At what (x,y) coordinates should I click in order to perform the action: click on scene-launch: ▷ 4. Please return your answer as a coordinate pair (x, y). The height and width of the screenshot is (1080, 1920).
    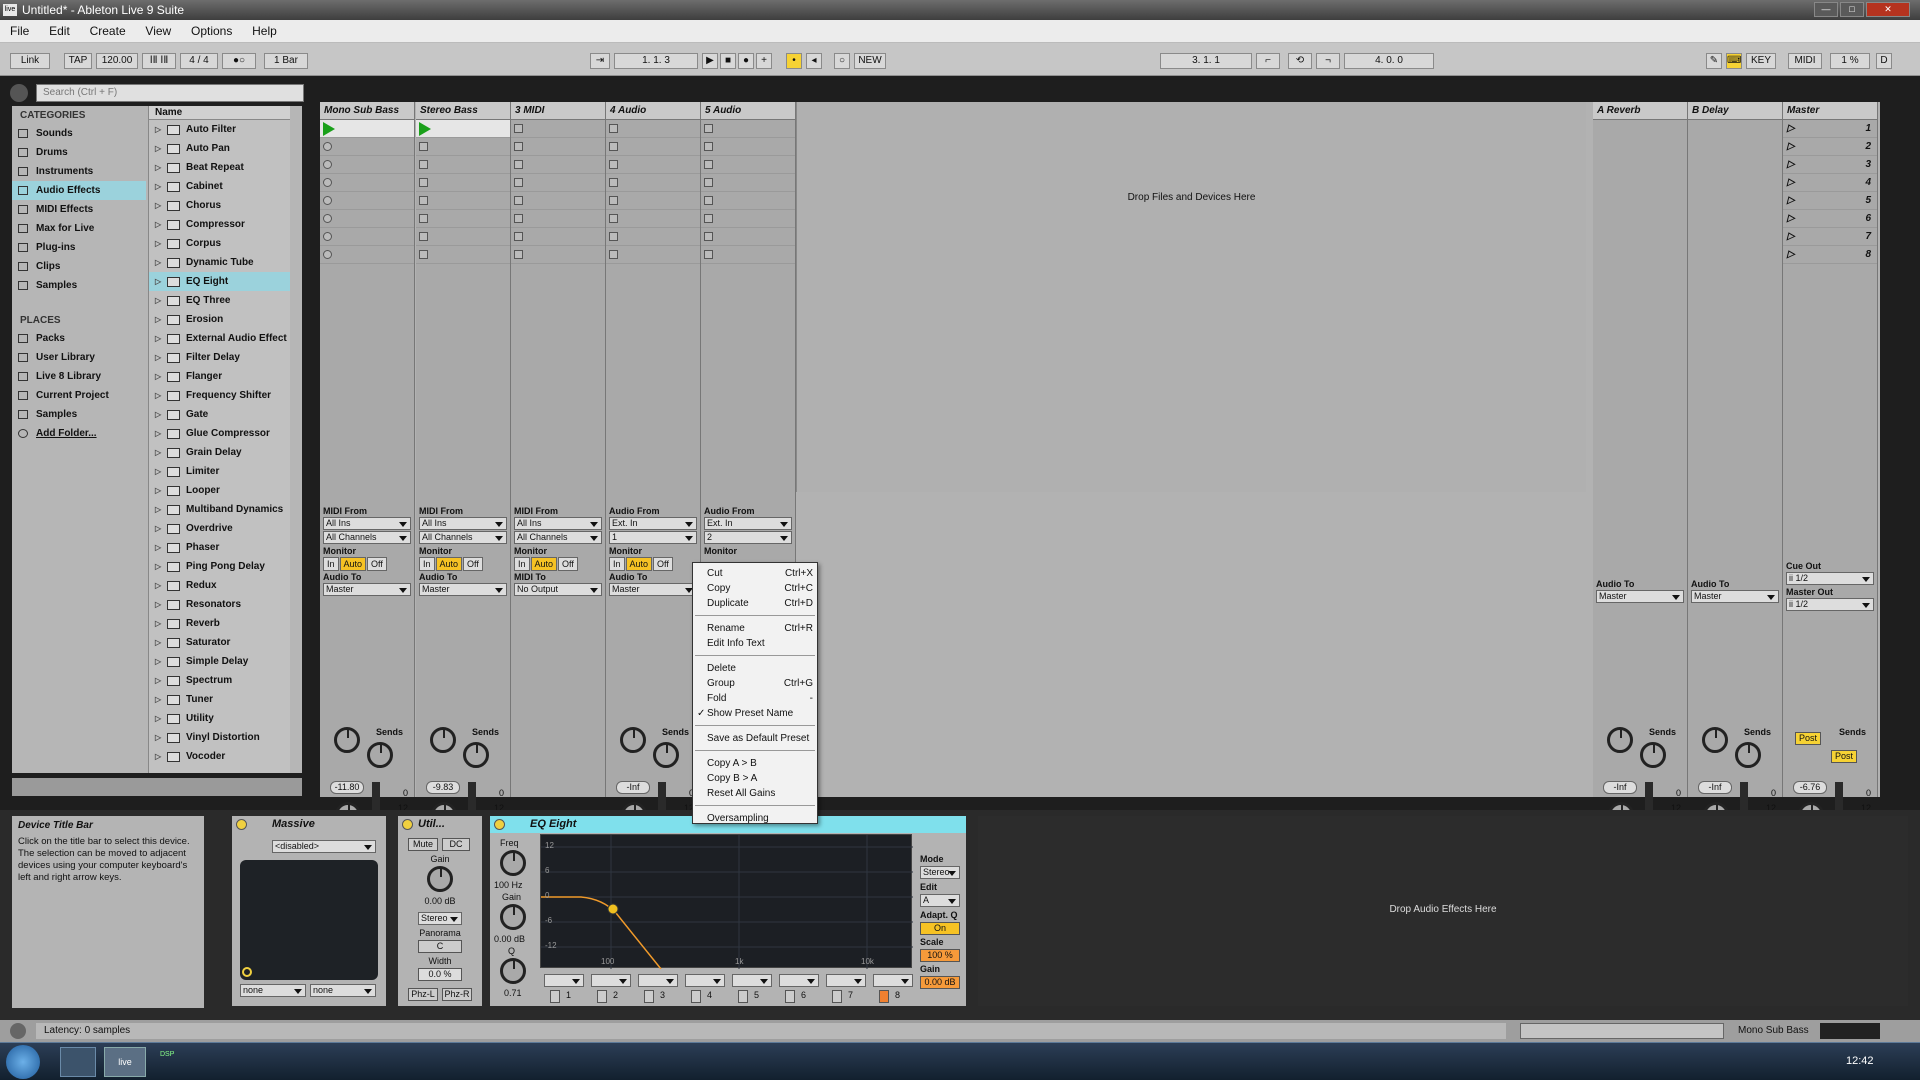
    Looking at the image, I should click on (1830, 183).